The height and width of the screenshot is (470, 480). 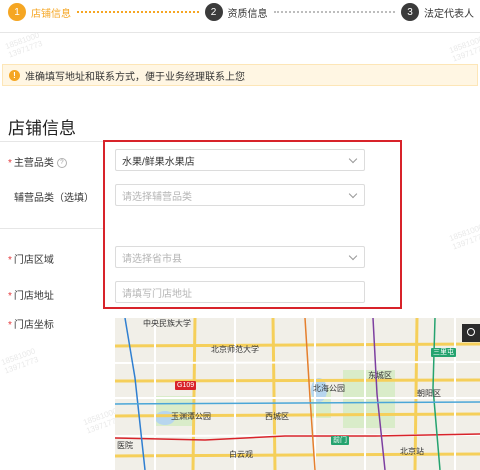 I want to click on map-label-university: 中央民族大学, so click(x=167, y=323).